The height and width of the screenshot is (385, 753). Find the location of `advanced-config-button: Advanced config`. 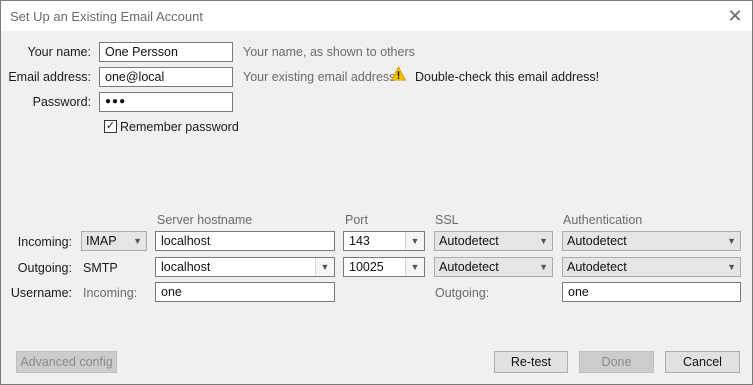

advanced-config-button: Advanced config is located at coordinates (66, 362).